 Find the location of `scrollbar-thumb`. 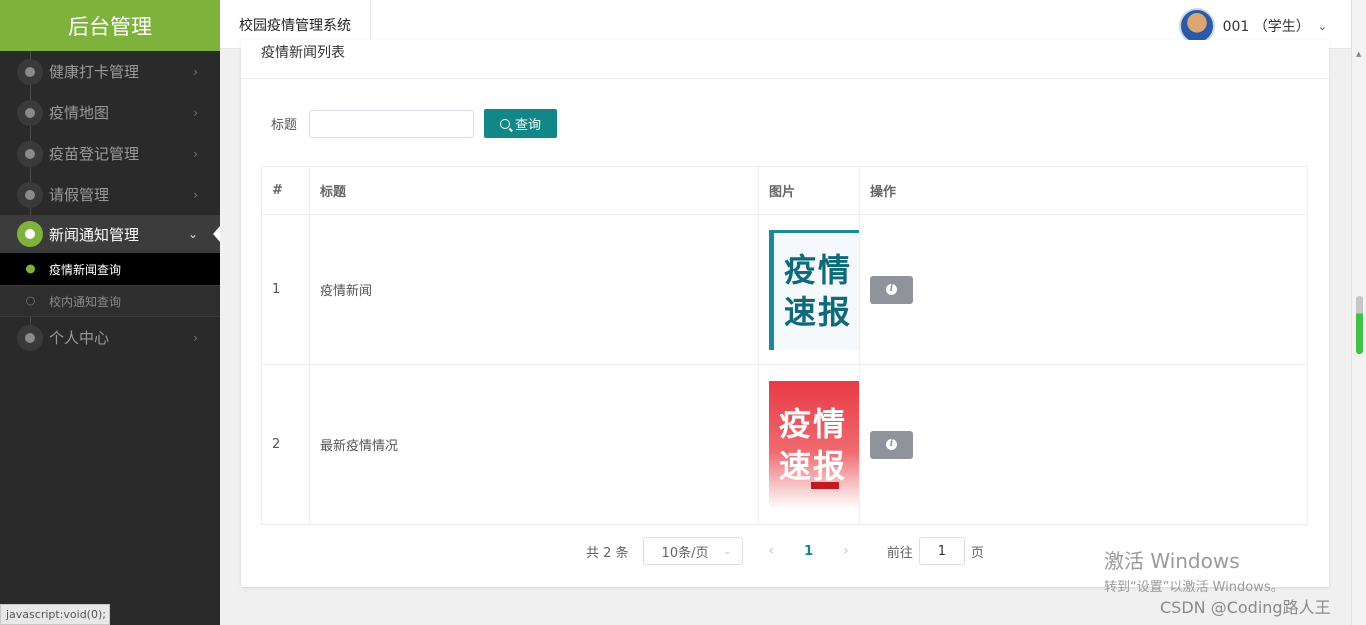

scrollbar-thumb is located at coordinates (1359, 325).